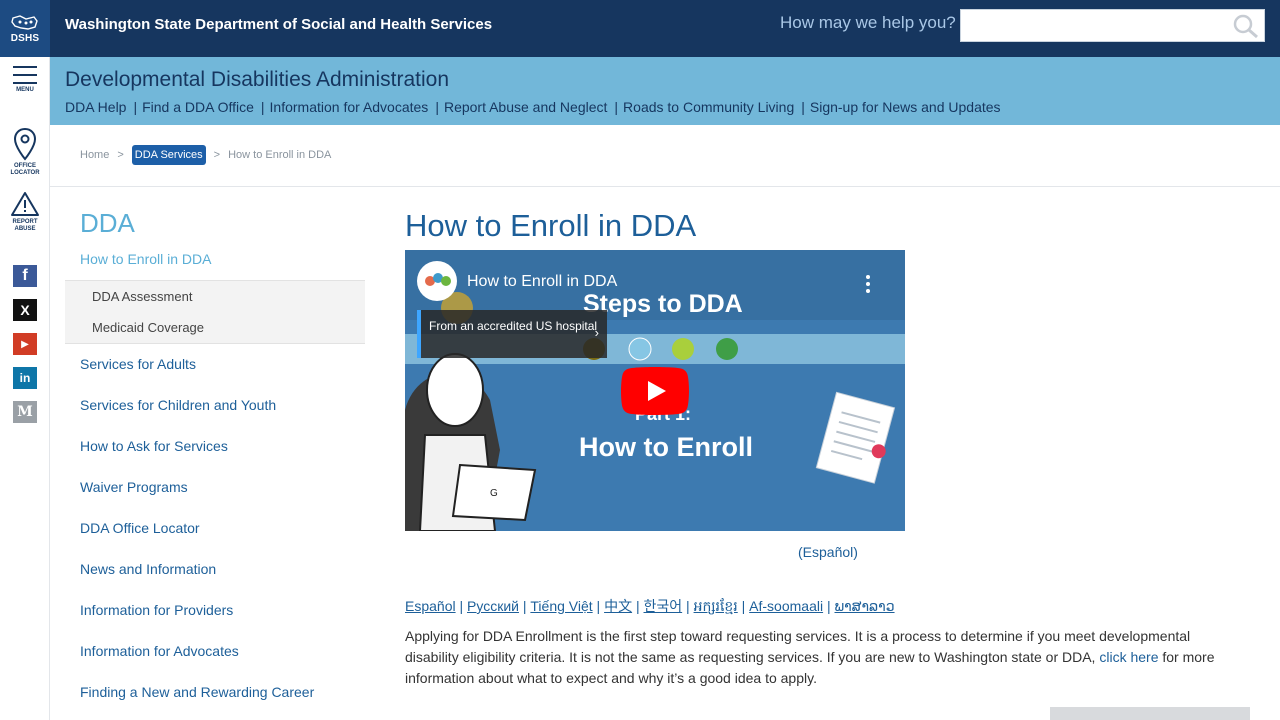 The height and width of the screenshot is (720, 1280). I want to click on lang-spanish: Español, so click(430, 606).